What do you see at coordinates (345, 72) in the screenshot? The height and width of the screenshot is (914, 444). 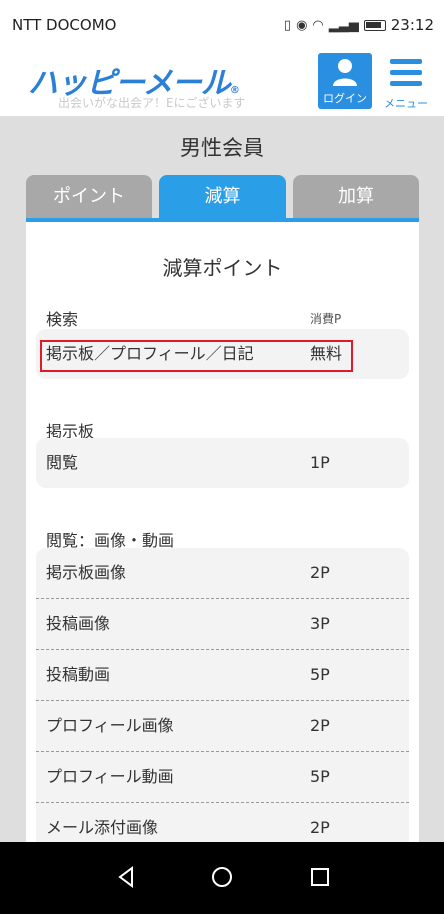 I see `user-icon` at bounding box center [345, 72].